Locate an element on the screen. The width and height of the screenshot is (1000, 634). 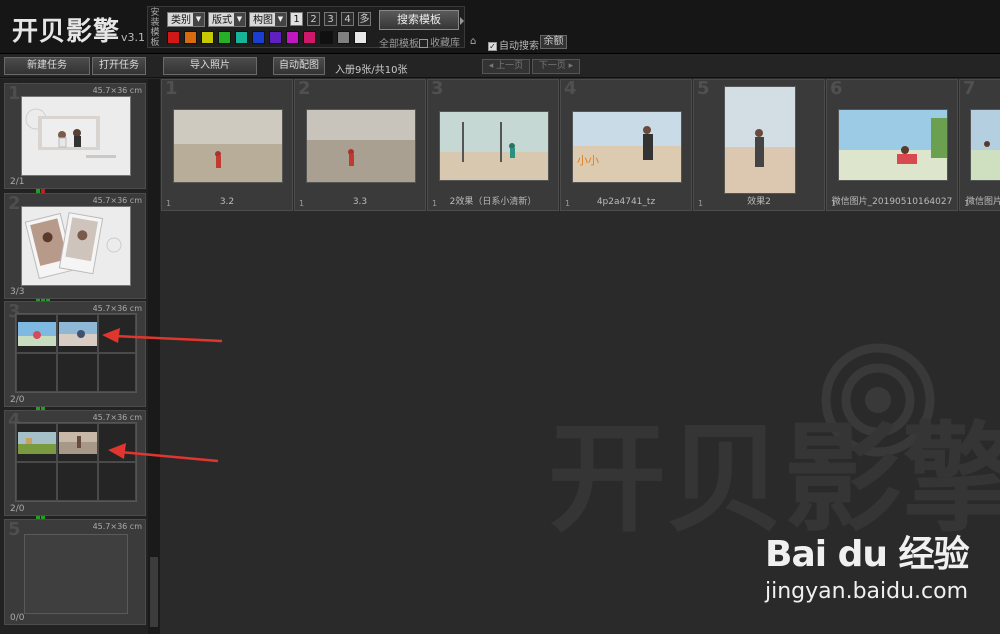
thumb-number: 3 is located at coordinates (437, 88).